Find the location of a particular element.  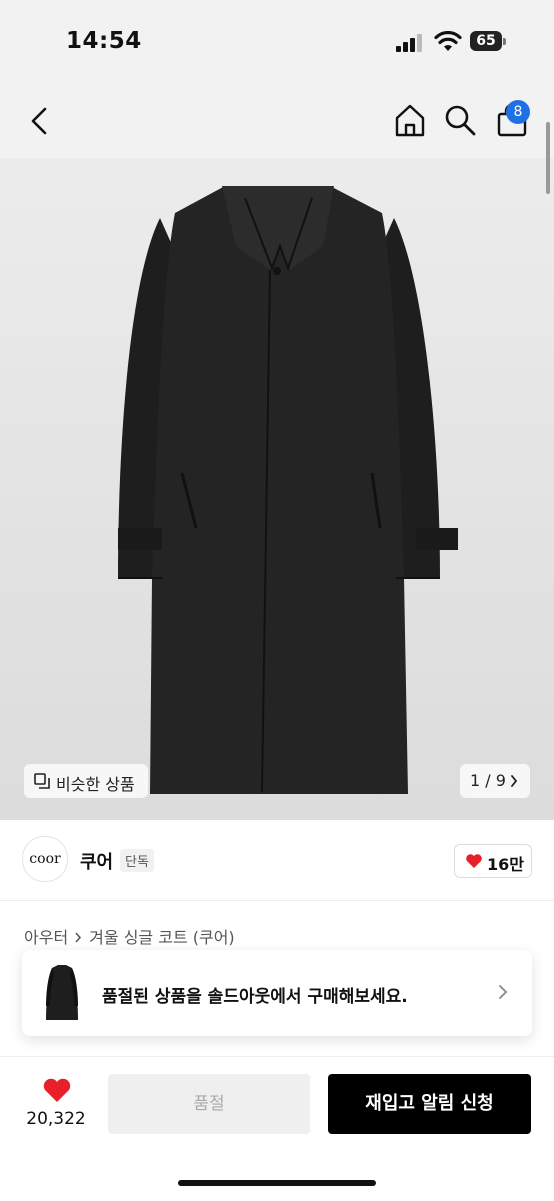

brand-like-count: 16만 is located at coordinates (505, 864).